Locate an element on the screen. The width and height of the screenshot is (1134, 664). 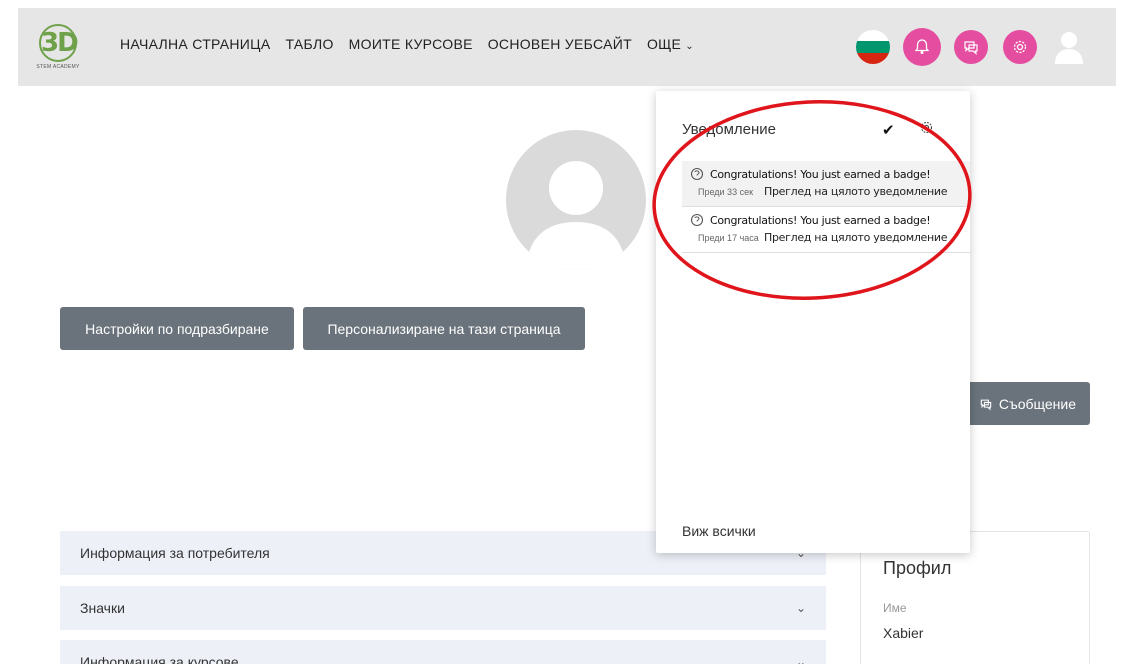
send-message-label: Съобщение is located at coordinates (1037, 403).